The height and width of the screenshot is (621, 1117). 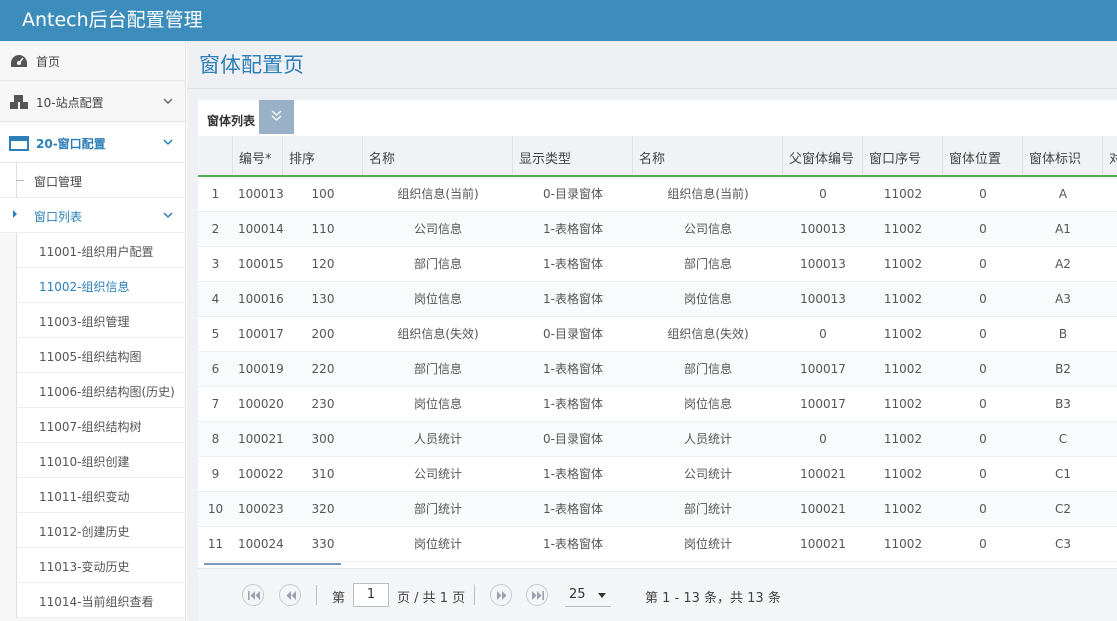 I want to click on first-page-button, so click(x=253, y=595).